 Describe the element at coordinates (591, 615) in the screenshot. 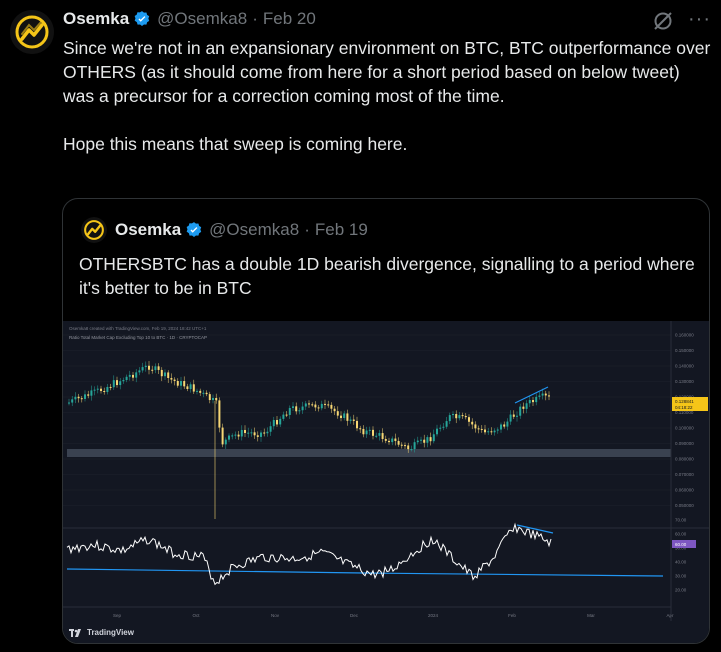

I see `time-axis-label: Mar` at that location.